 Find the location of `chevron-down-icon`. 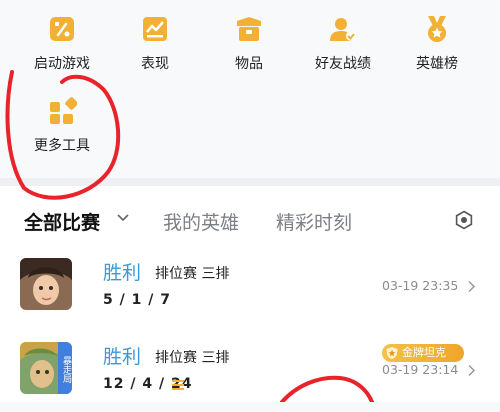

chevron-down-icon is located at coordinates (123, 218).